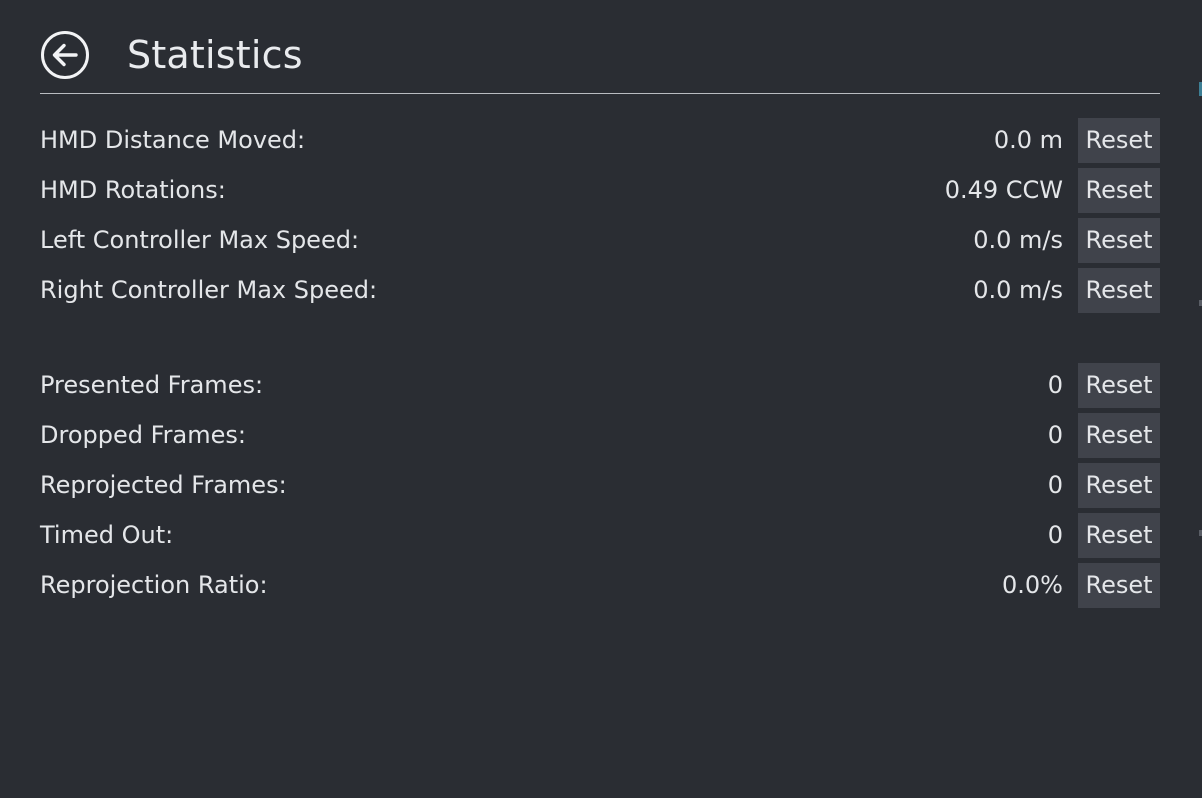 This screenshot has width=1202, height=798. Describe the element at coordinates (163, 485) in the screenshot. I see `stat-label: Reprojected Frames:` at that location.